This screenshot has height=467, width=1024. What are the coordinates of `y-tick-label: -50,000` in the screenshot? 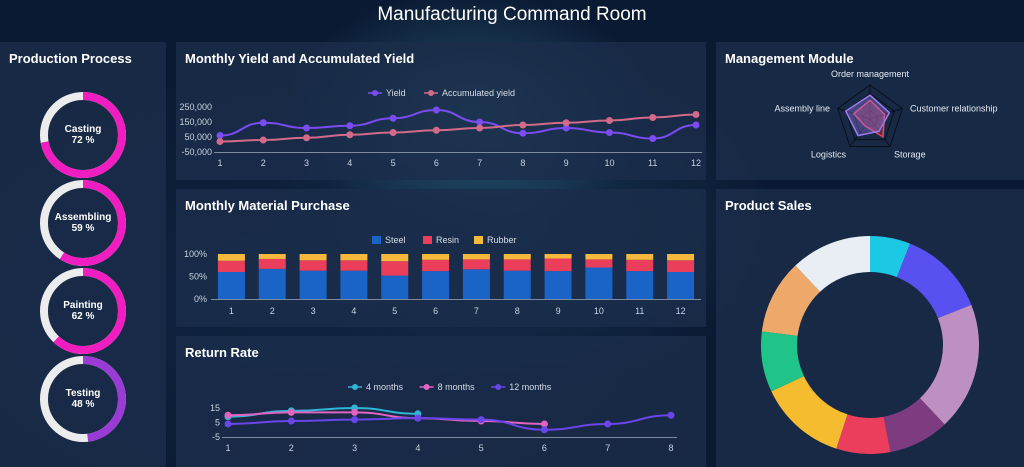 It's located at (196, 152).